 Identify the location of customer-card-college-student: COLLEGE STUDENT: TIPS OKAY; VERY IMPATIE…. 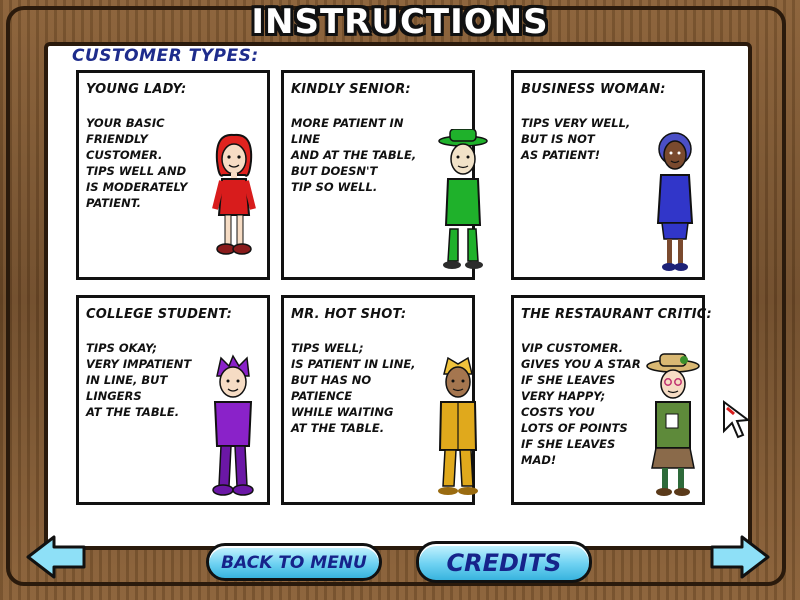
(173, 400).